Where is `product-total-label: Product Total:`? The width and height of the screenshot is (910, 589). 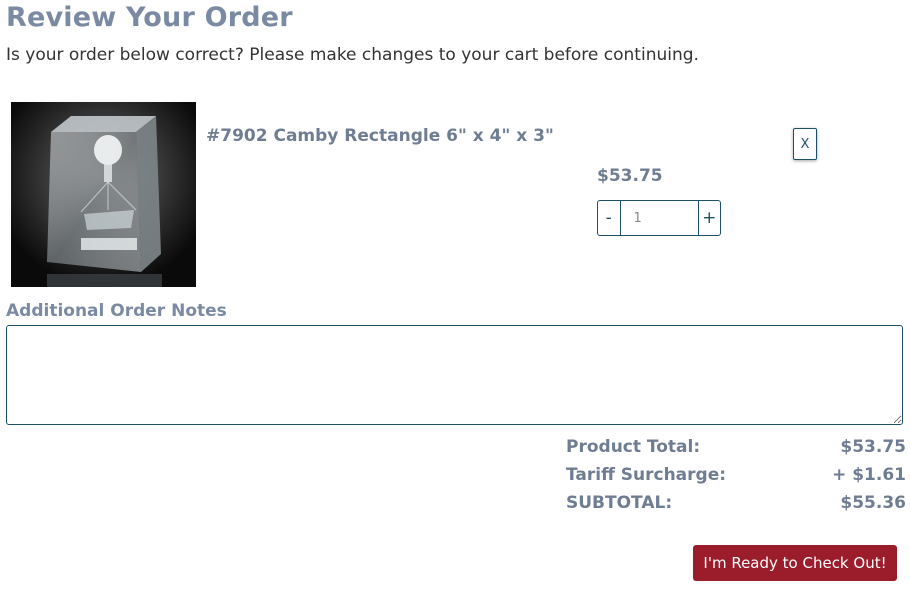 product-total-label: Product Total: is located at coordinates (633, 447).